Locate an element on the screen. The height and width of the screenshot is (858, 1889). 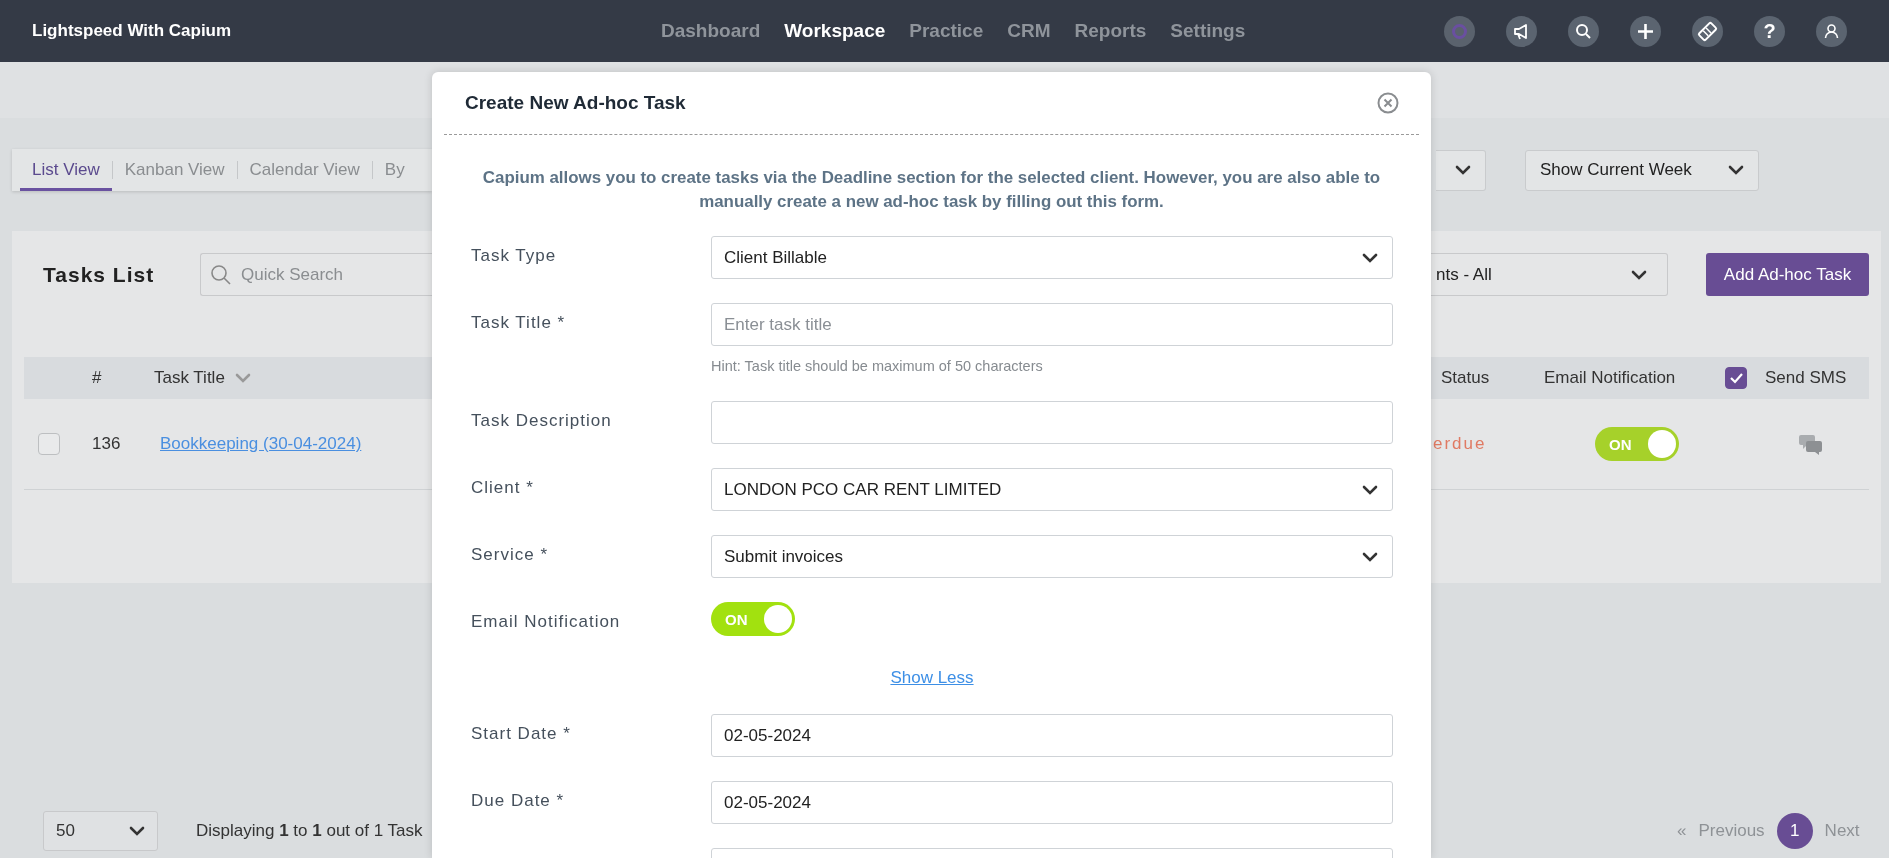
search-field: Quick Search is located at coordinates (316, 274).